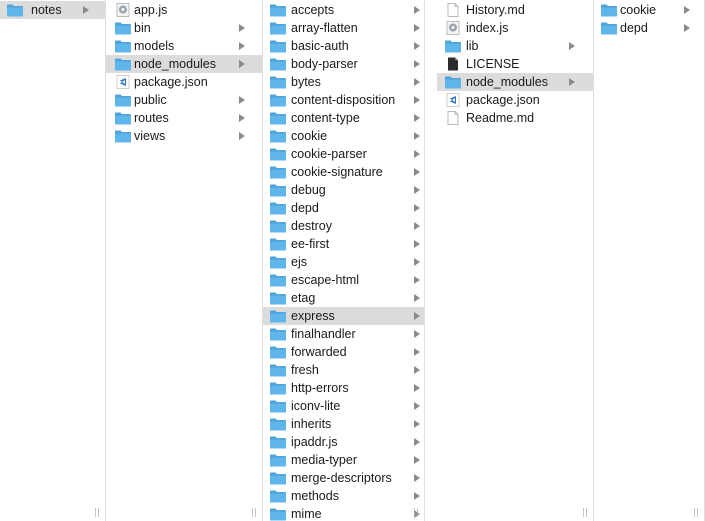  I want to click on file-row-accepts: accepts, so click(343, 10).